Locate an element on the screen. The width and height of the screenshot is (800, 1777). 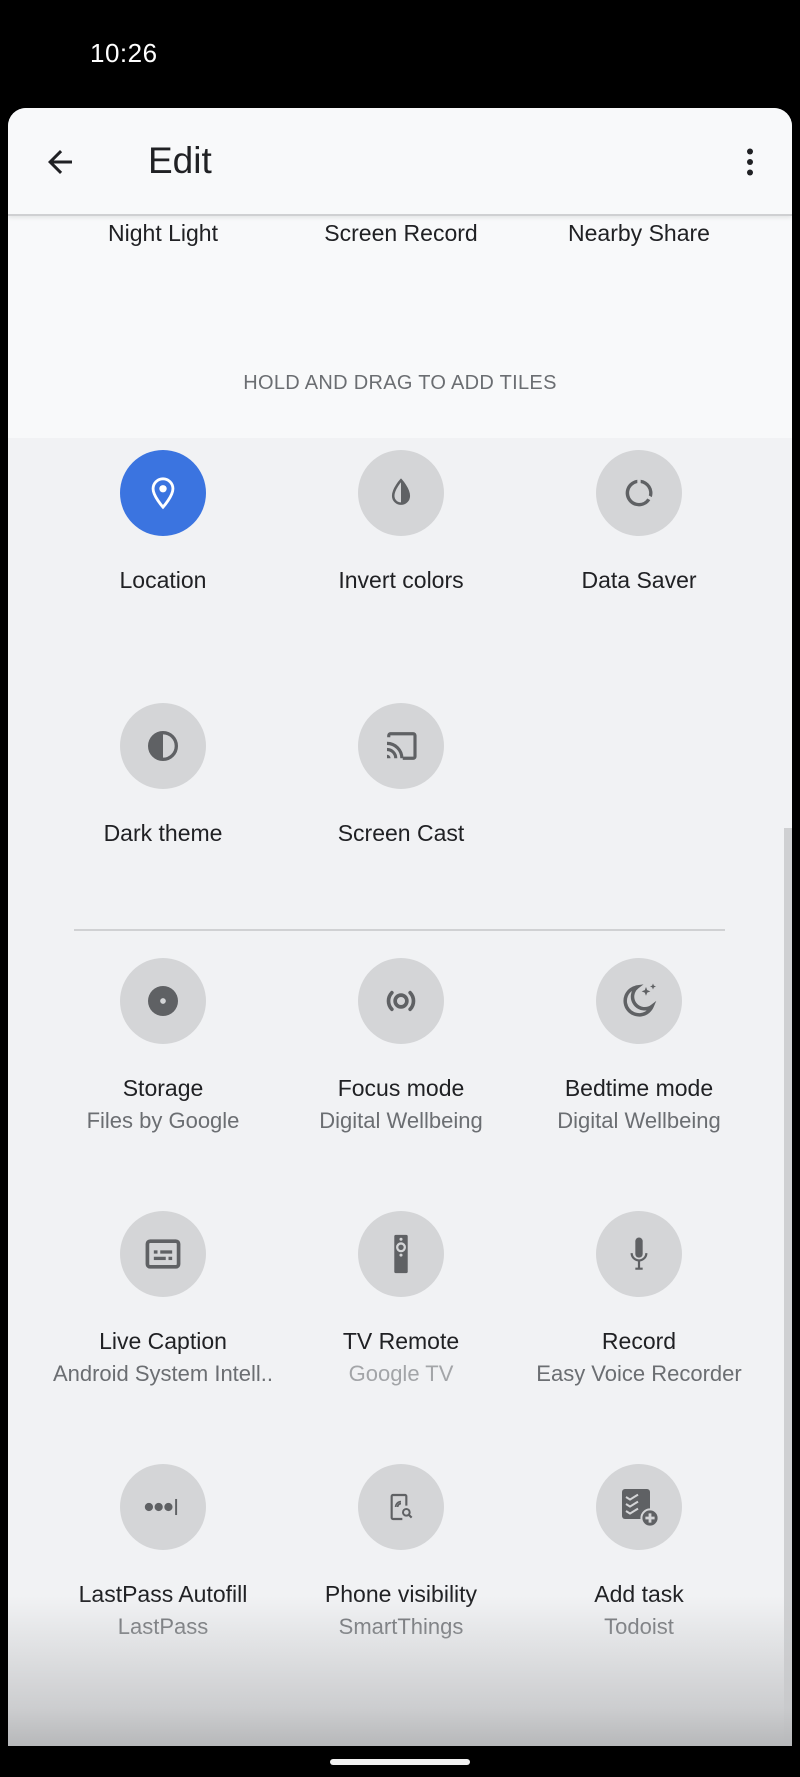
section-divider is located at coordinates (399, 930).